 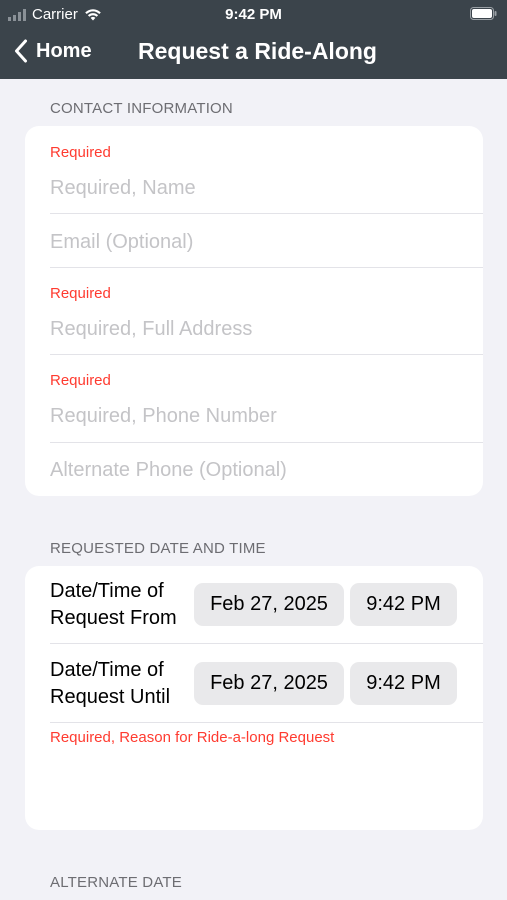 I want to click on from-time-picker: 9:42 PM, so click(x=403, y=604).